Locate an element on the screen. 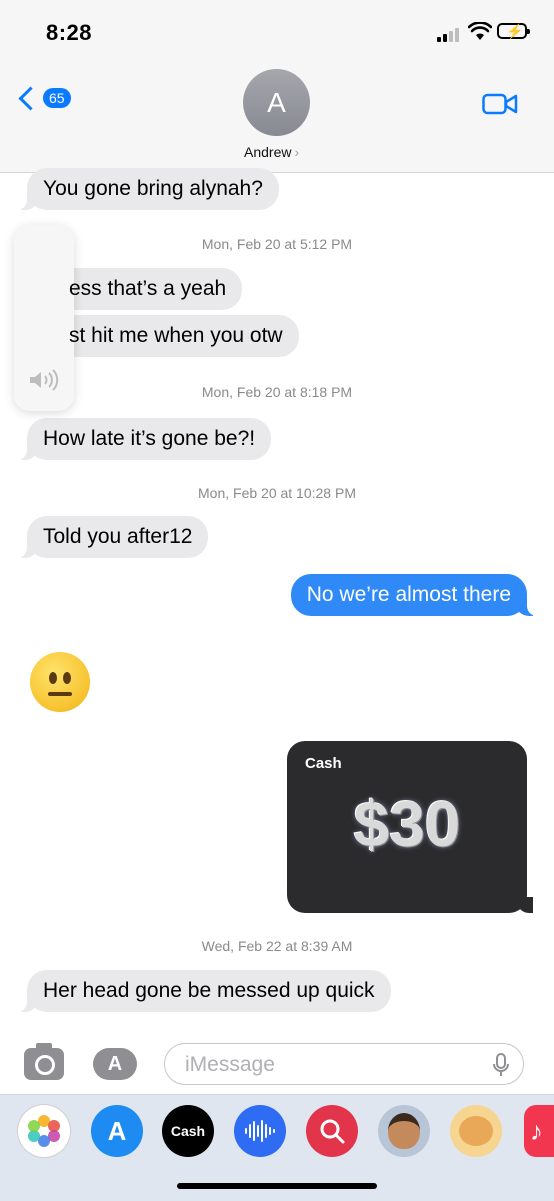 The width and height of the screenshot is (554, 1201). magnifier-globe-icon is located at coordinates (332, 1131).